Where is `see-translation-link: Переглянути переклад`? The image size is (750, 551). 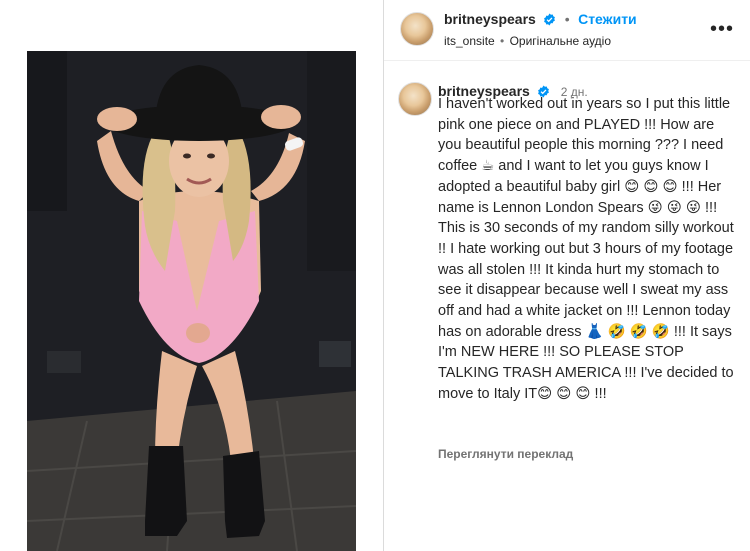
see-translation-link: Переглянути переклад is located at coordinates (505, 454).